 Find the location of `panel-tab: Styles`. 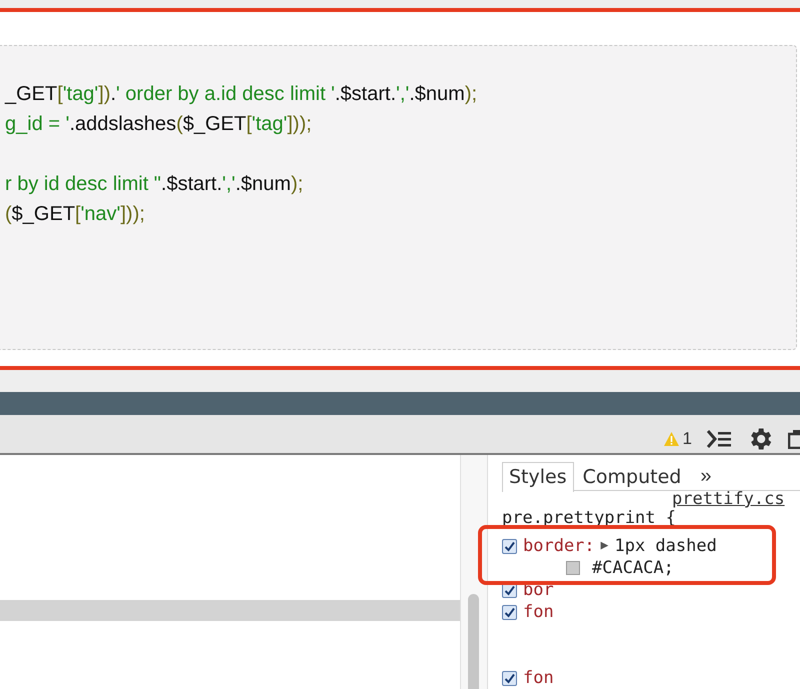

panel-tab: Styles is located at coordinates (538, 477).